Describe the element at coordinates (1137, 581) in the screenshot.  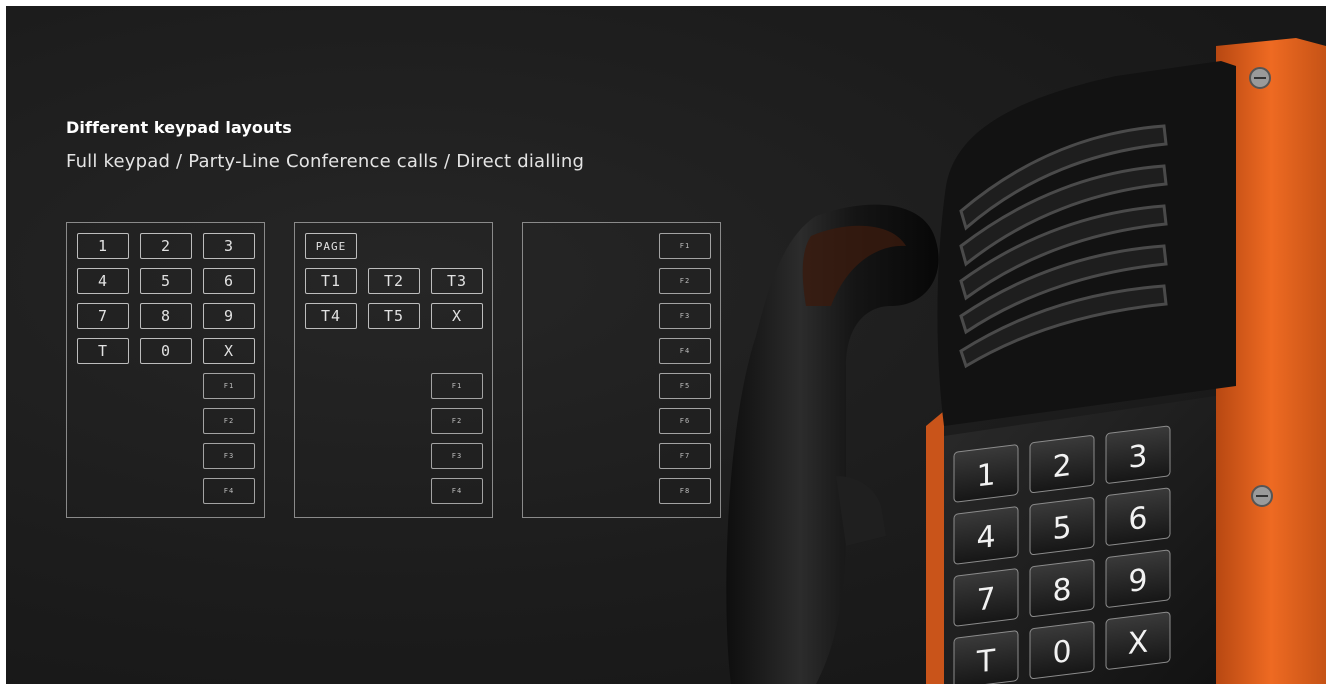
I see `photo-key-label-9: 9` at that location.